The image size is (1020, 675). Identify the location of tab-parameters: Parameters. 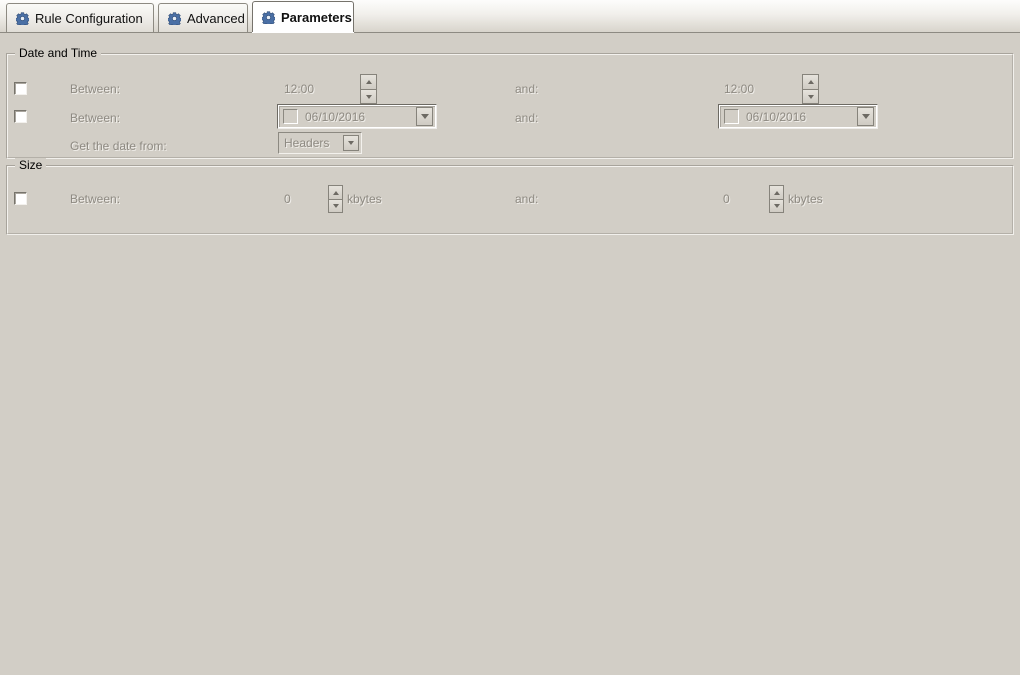
(303, 16).